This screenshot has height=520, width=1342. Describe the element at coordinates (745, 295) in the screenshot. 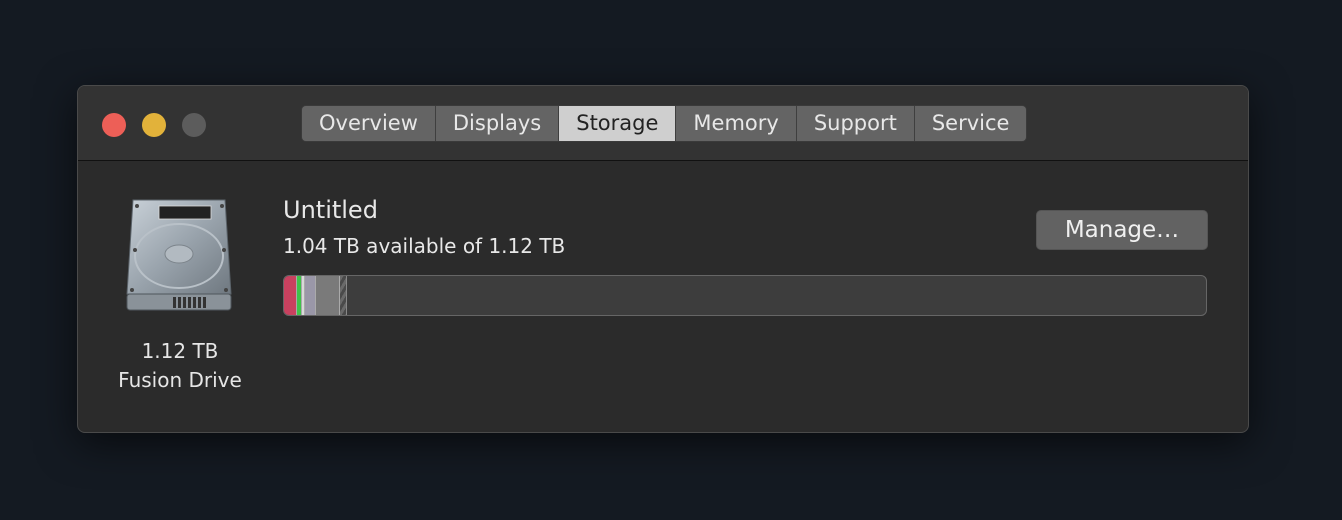

I see `storage-usage-bar` at that location.